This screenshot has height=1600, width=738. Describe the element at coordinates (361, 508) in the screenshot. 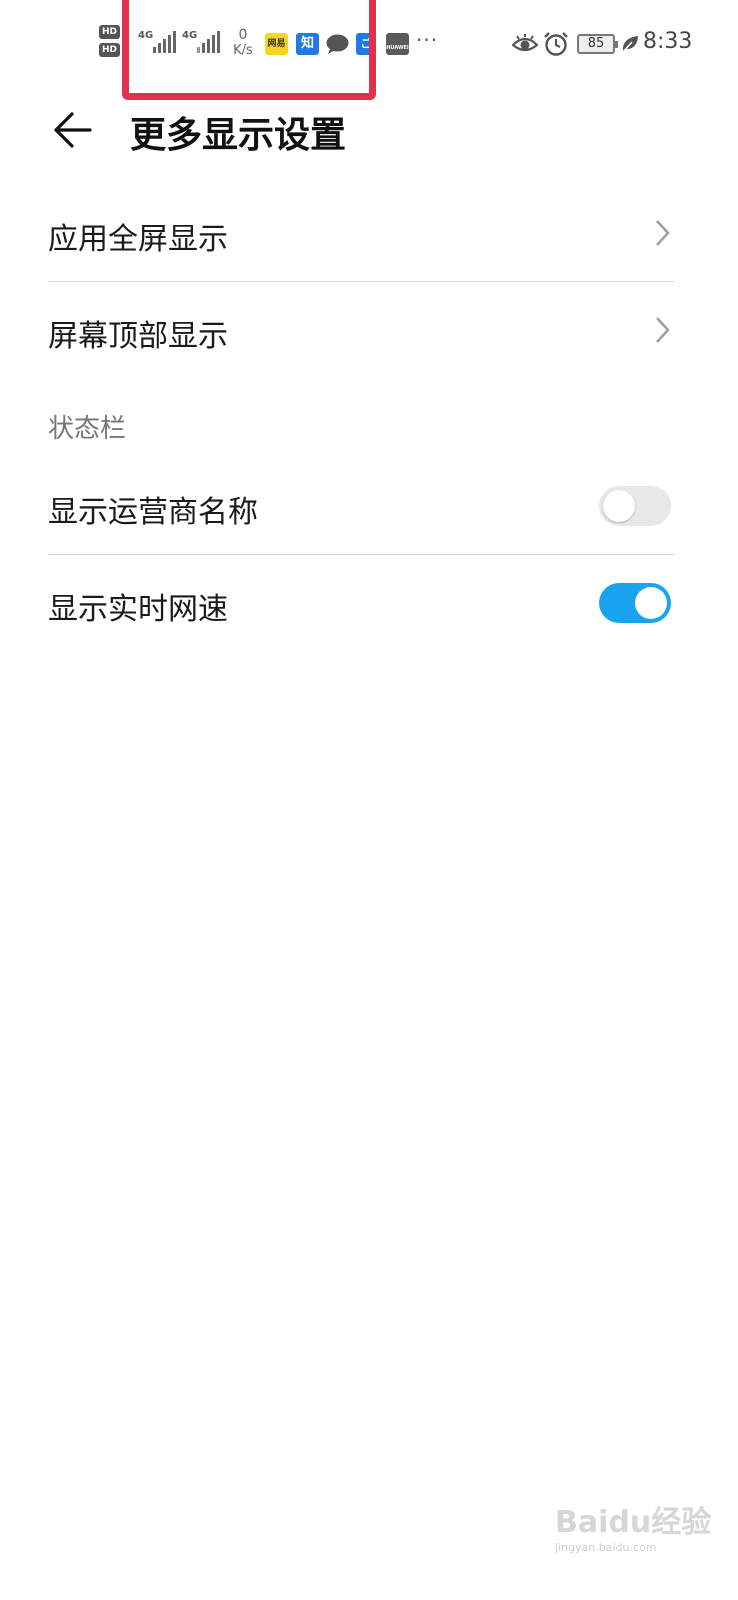

I see `show-carrier-row: 显示运营商名称` at that location.